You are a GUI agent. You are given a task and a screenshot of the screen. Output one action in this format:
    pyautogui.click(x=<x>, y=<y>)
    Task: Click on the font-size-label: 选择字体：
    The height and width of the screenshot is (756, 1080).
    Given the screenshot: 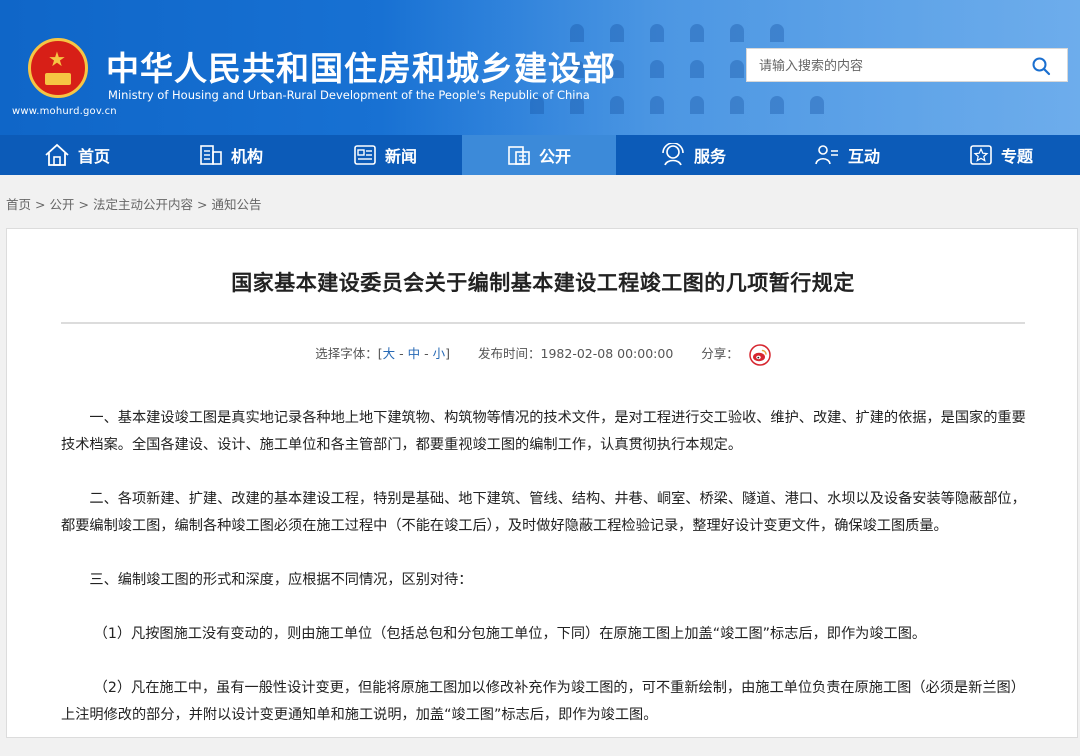 What is the action you would take?
    pyautogui.click(x=346, y=353)
    